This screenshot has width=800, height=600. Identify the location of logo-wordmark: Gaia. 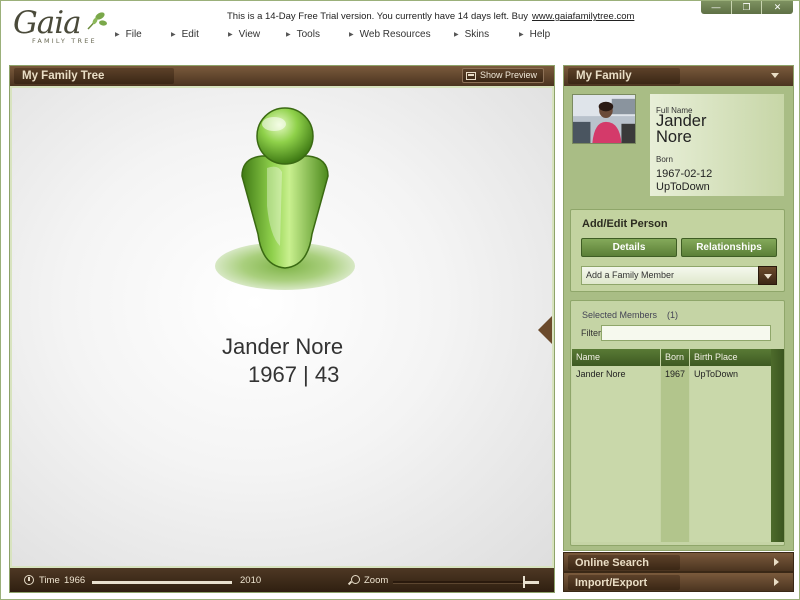
(47, 23).